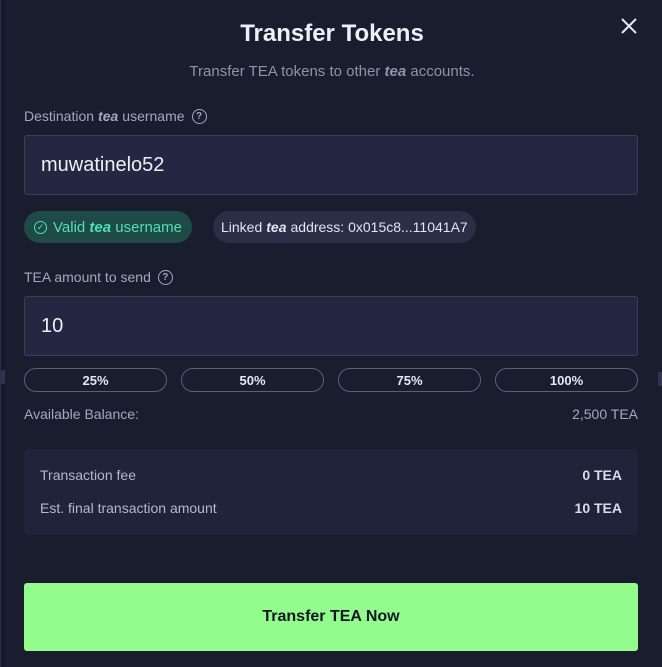  What do you see at coordinates (242, 227) in the screenshot?
I see `linked-label: Linked` at bounding box center [242, 227].